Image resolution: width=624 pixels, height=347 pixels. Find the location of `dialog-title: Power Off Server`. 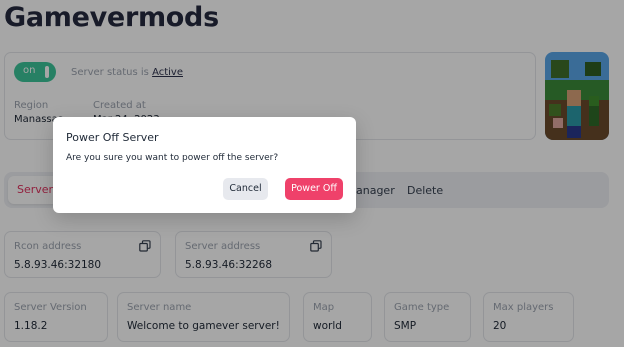

dialog-title: Power Off Server is located at coordinates (112, 137).